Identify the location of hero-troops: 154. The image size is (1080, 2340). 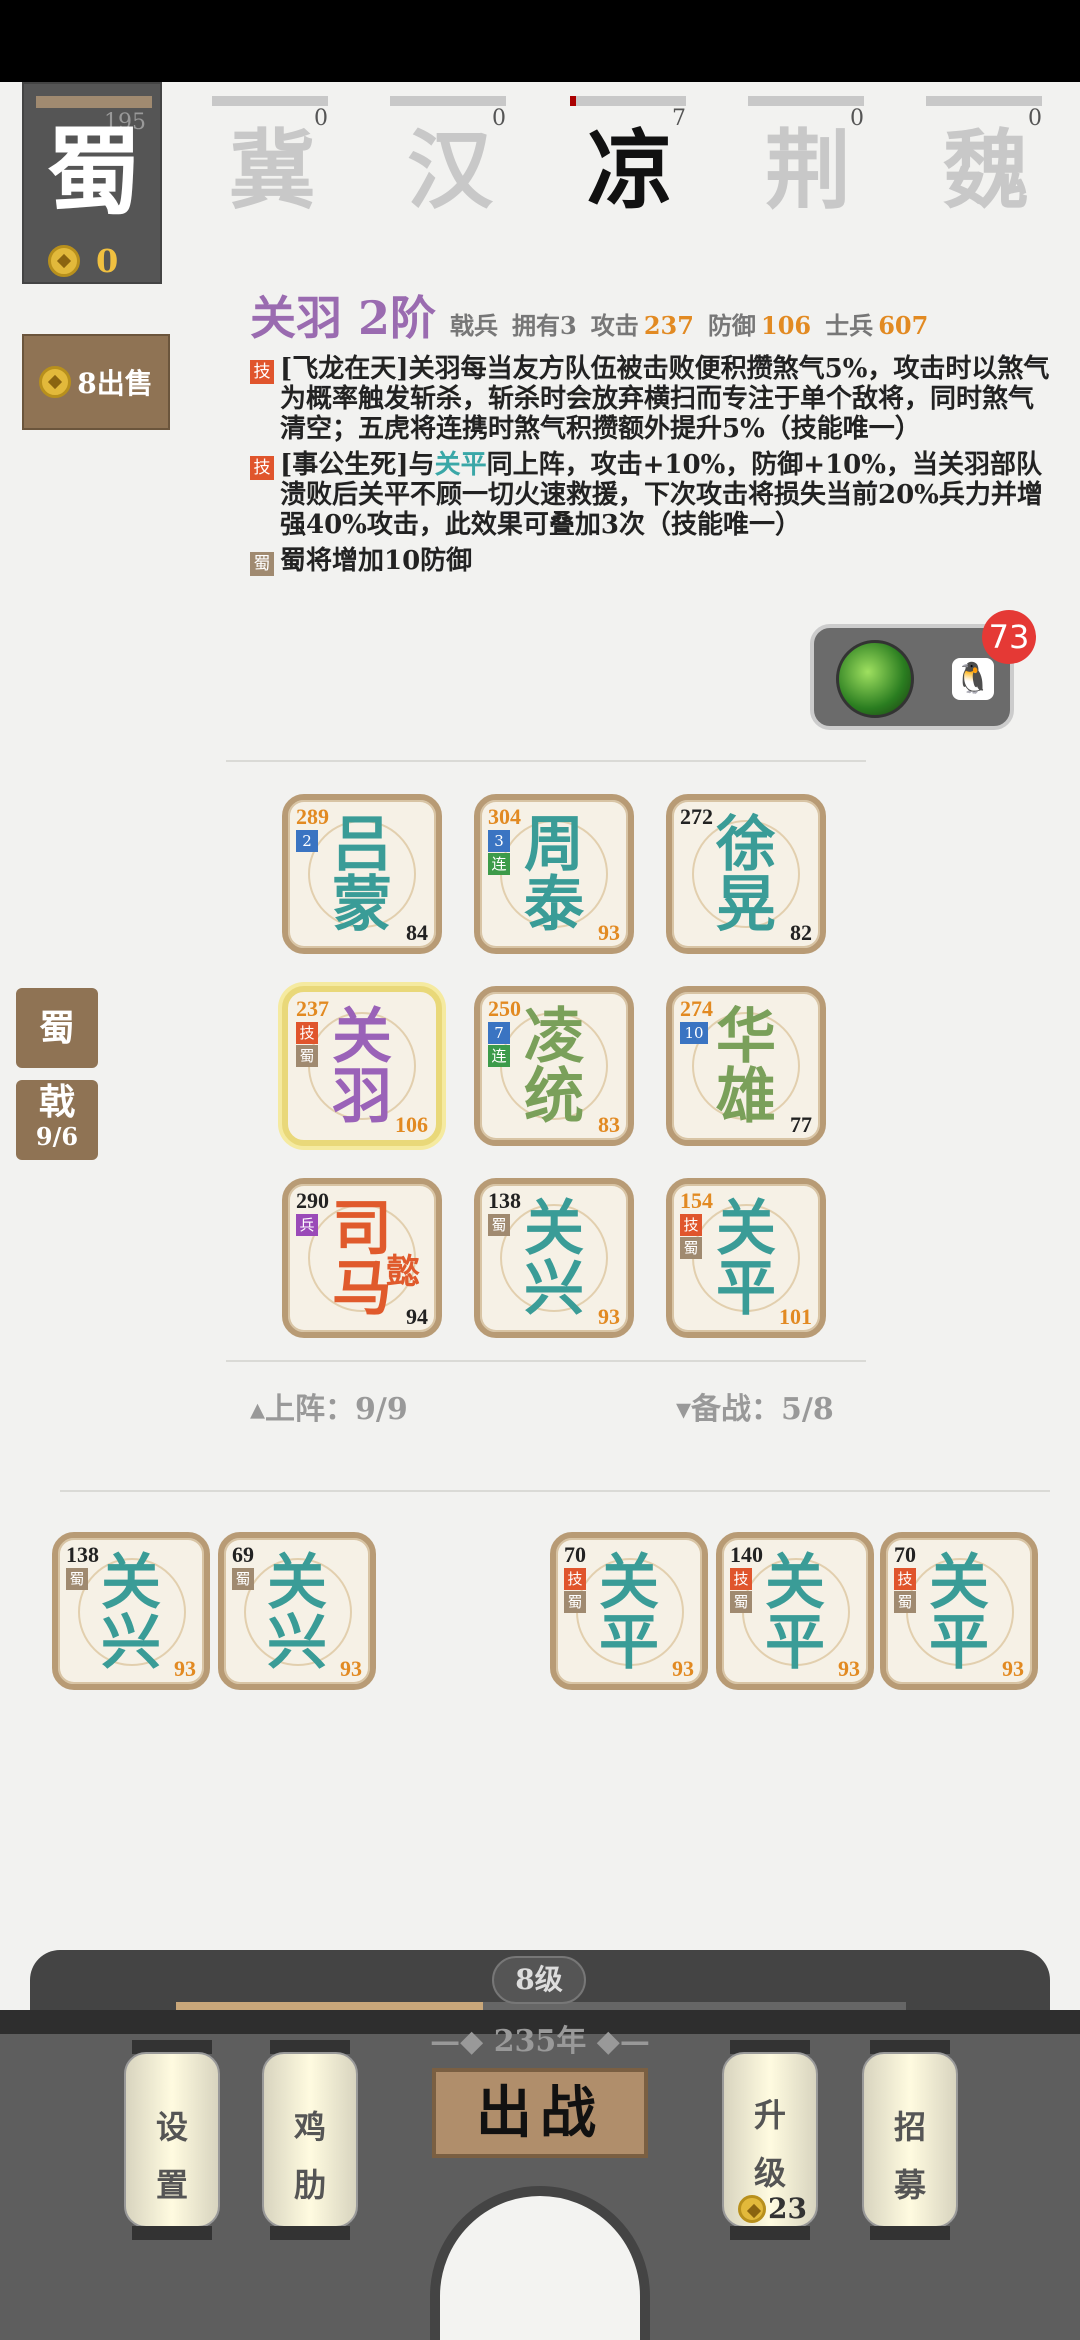
(696, 1200).